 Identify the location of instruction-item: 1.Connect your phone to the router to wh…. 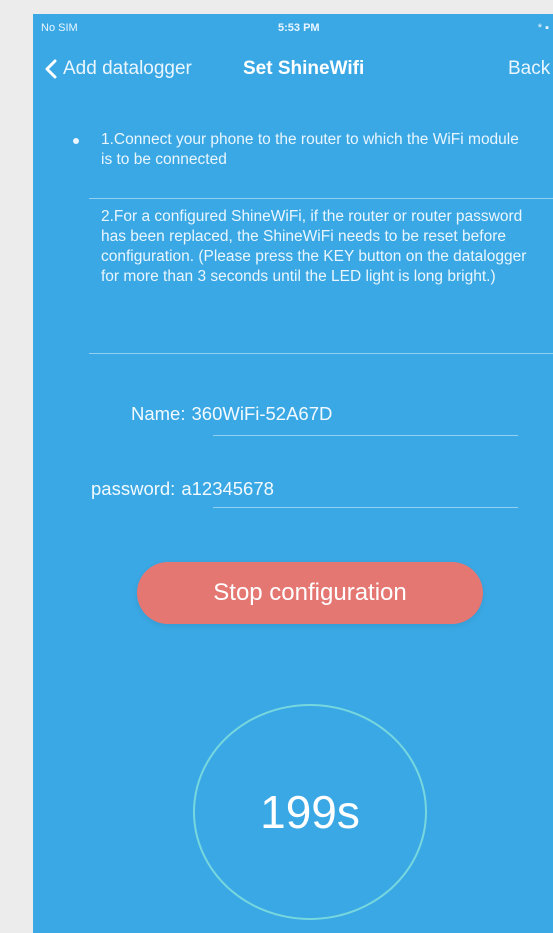
(293, 159).